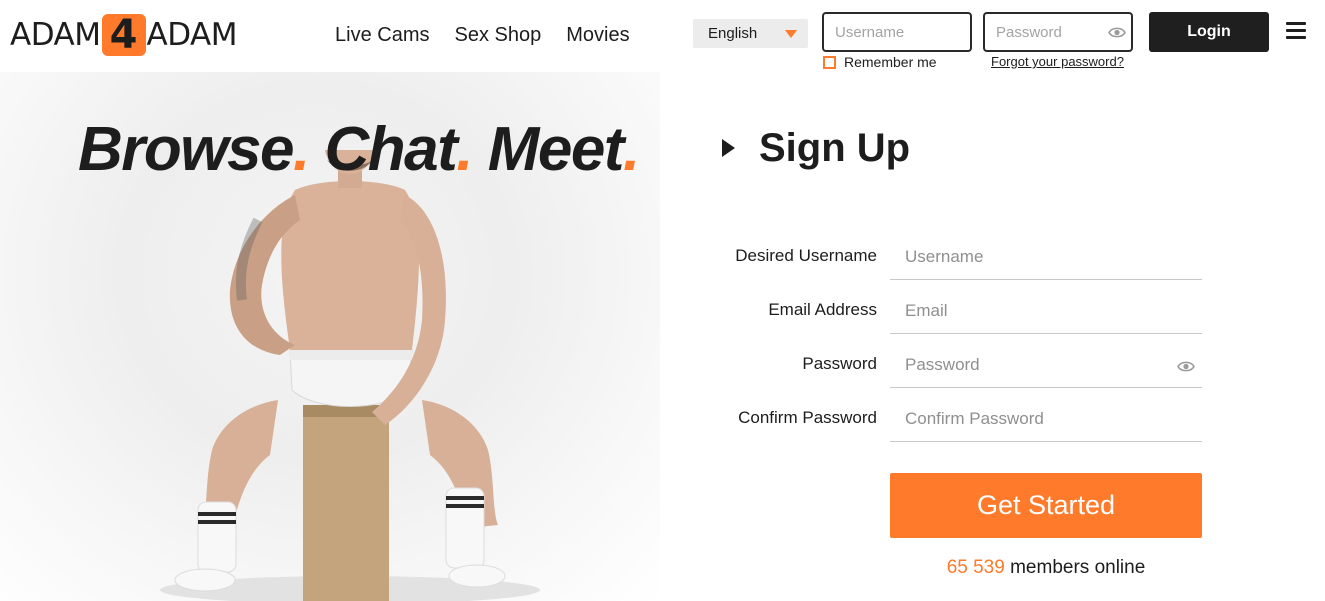 The width and height of the screenshot is (1325, 601). I want to click on remember-me-label: Remember me, so click(890, 62).